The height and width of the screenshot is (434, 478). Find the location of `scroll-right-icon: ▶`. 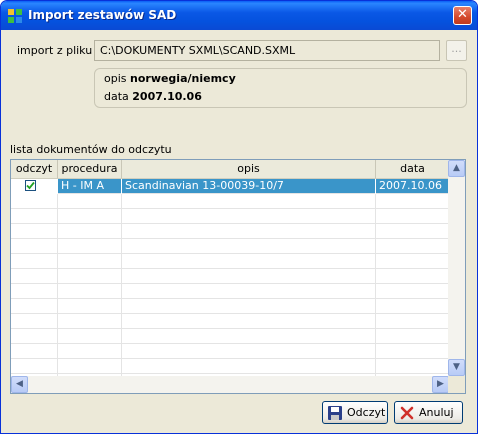

scroll-right-icon: ▶ is located at coordinates (440, 384).